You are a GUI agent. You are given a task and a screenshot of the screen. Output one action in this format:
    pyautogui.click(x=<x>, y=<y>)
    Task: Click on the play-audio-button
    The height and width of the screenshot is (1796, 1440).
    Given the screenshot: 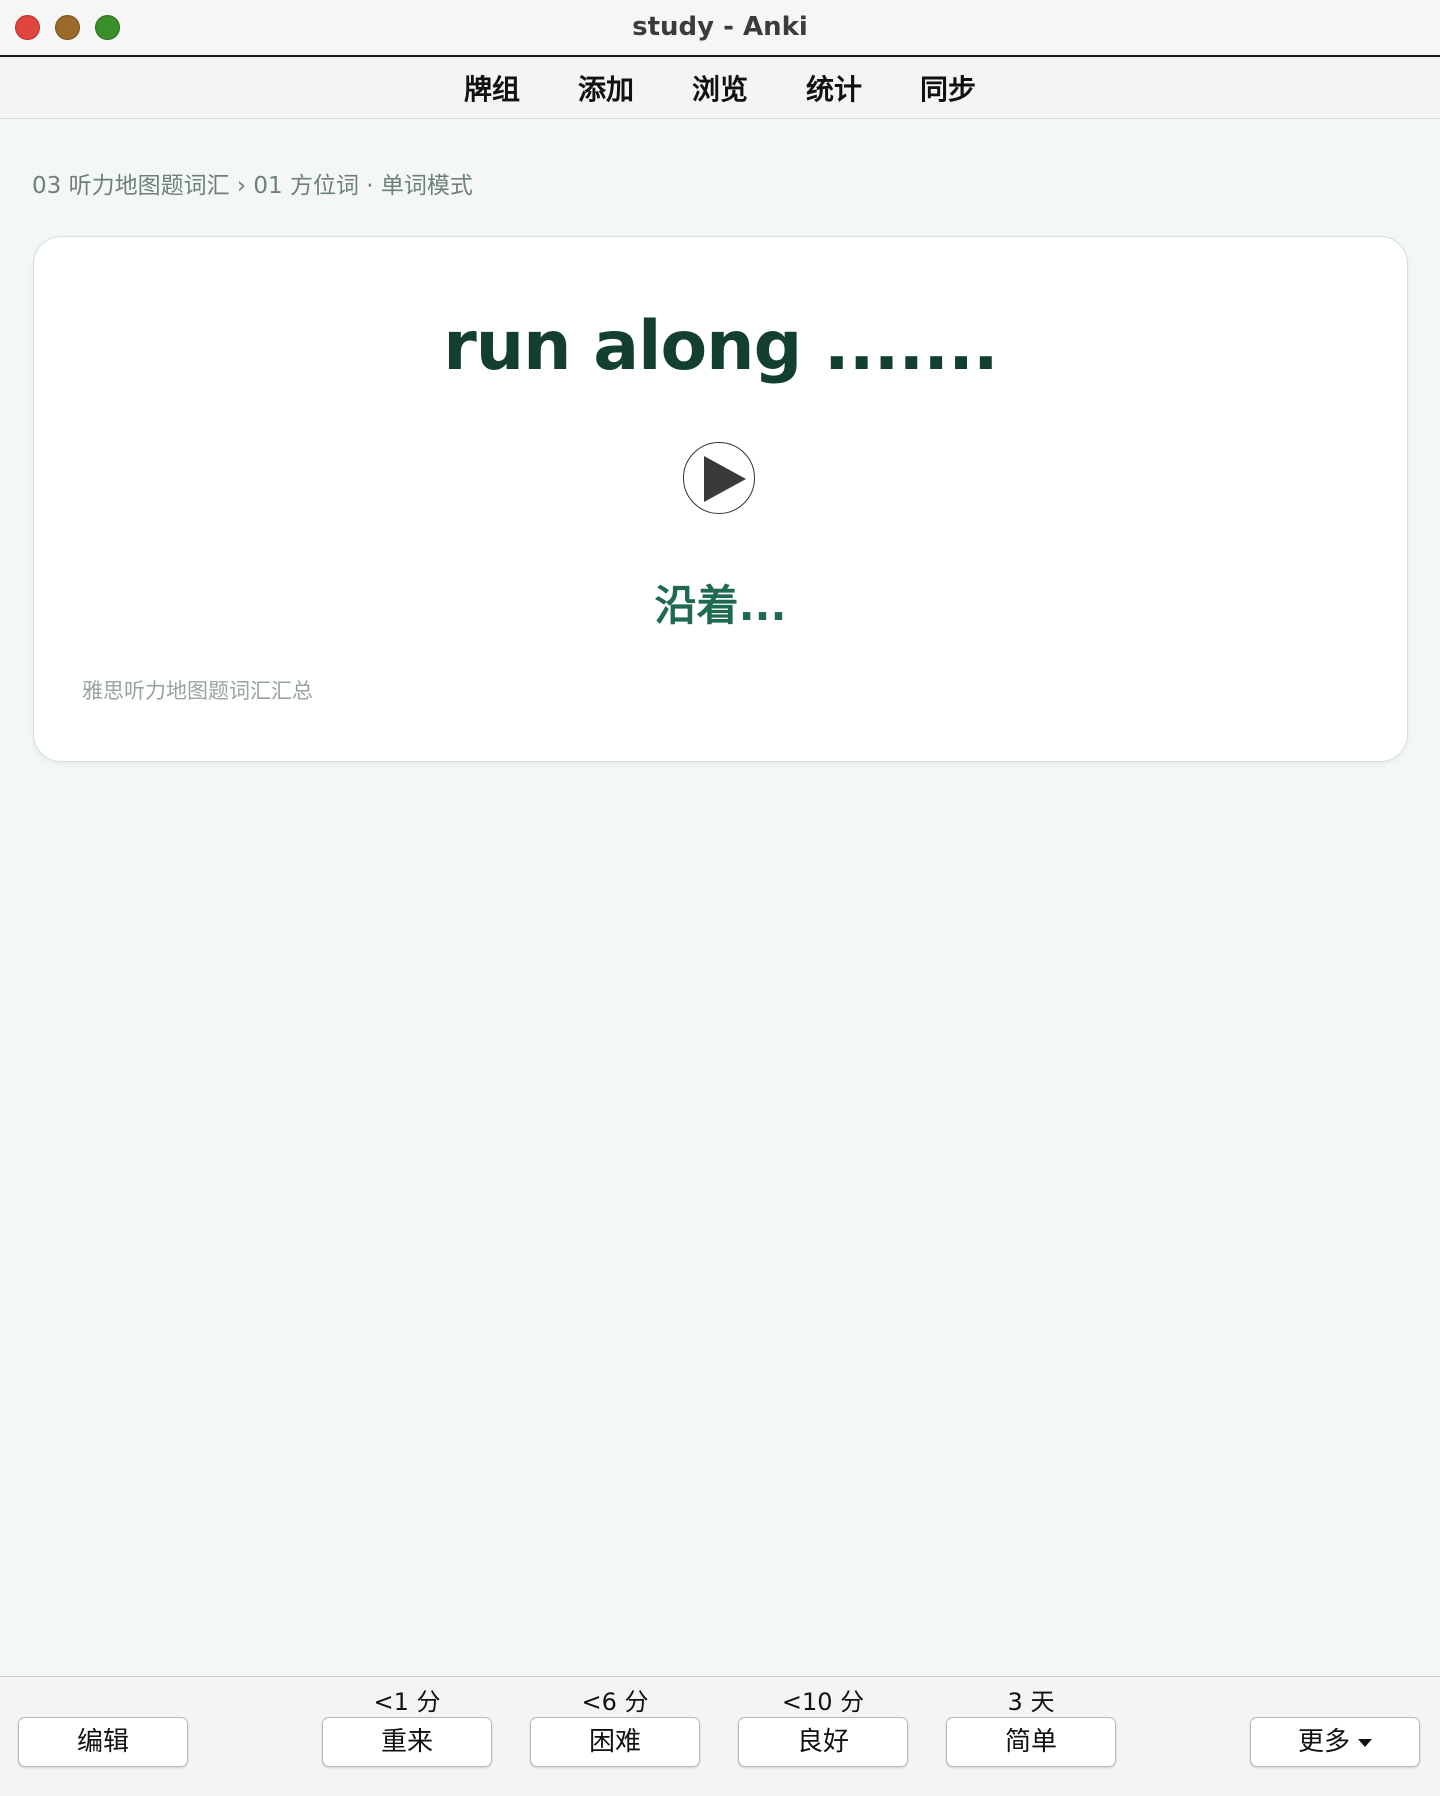 What is the action you would take?
    pyautogui.click(x=719, y=478)
    